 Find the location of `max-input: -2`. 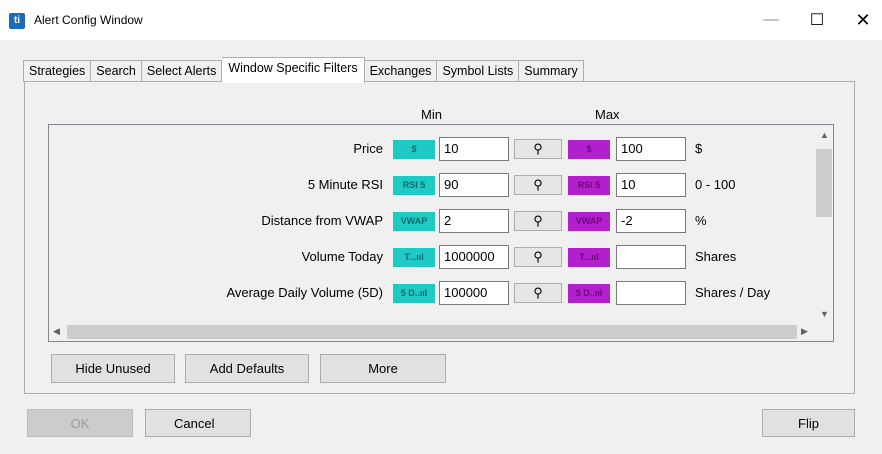

max-input: -2 is located at coordinates (651, 221).